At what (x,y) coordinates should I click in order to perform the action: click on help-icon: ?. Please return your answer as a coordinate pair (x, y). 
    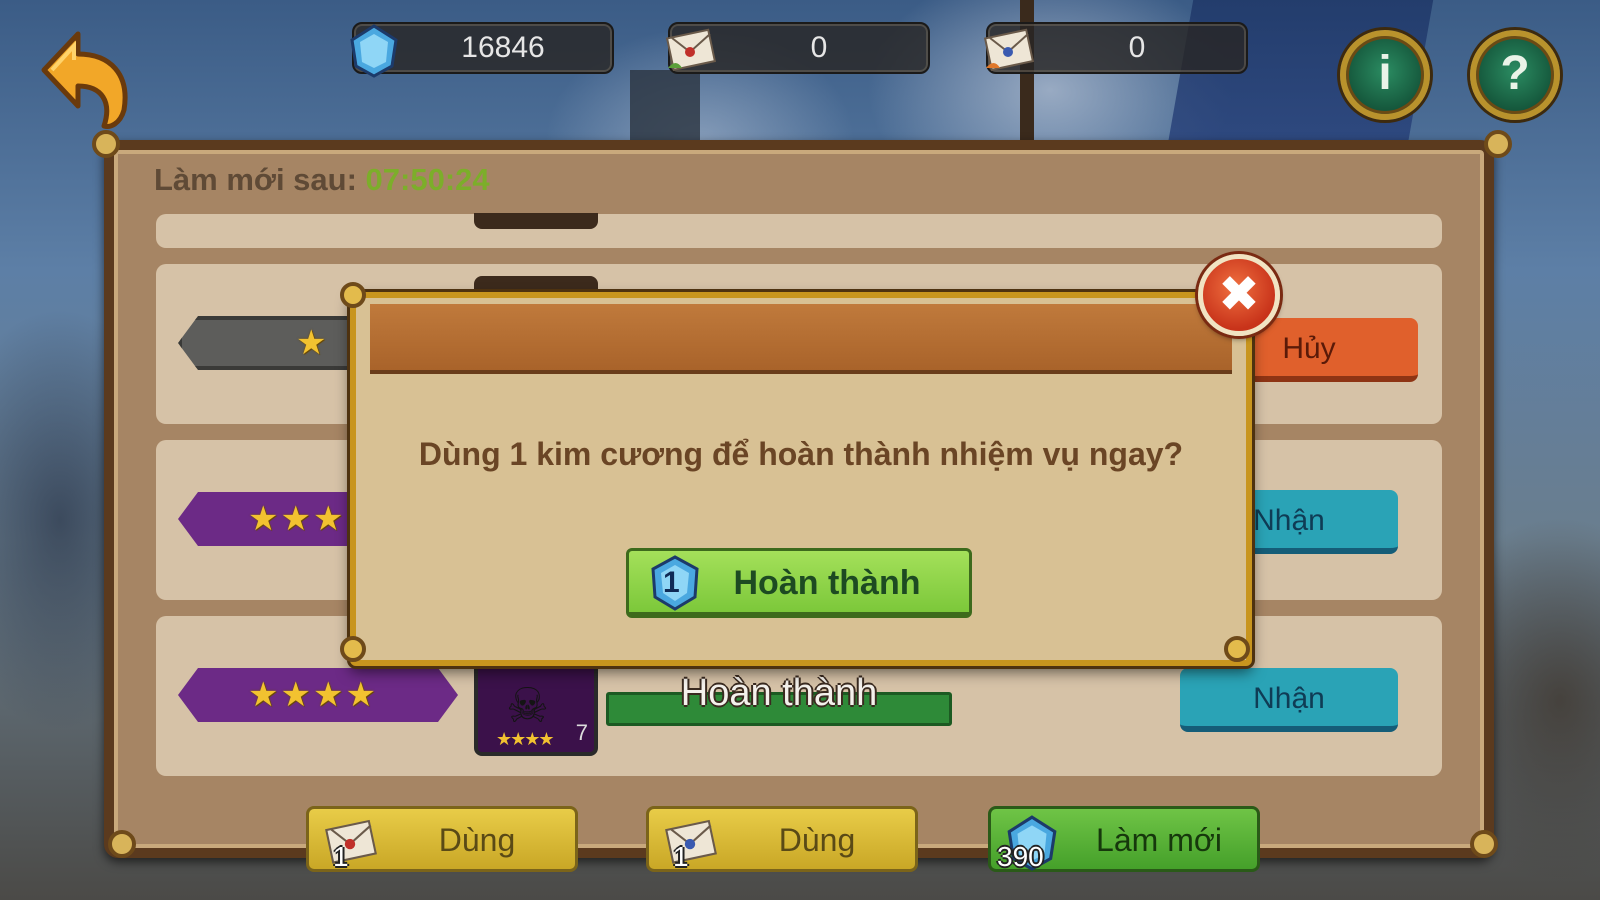
    Looking at the image, I should click on (1515, 73).